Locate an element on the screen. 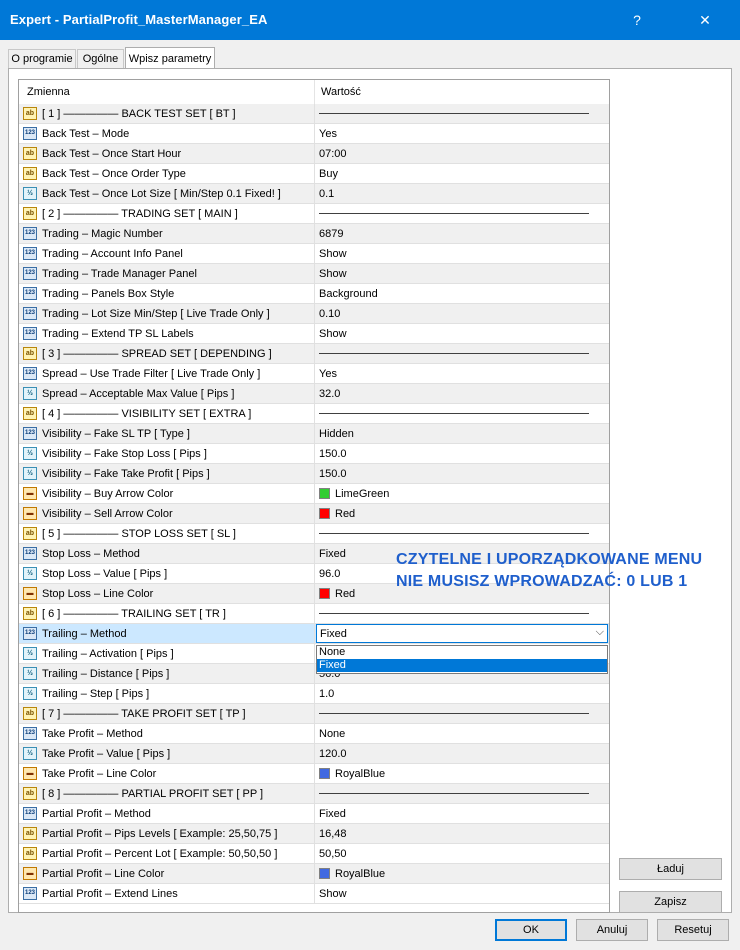 This screenshot has width=740, height=950. cancel-button: Anuluj is located at coordinates (612, 930).